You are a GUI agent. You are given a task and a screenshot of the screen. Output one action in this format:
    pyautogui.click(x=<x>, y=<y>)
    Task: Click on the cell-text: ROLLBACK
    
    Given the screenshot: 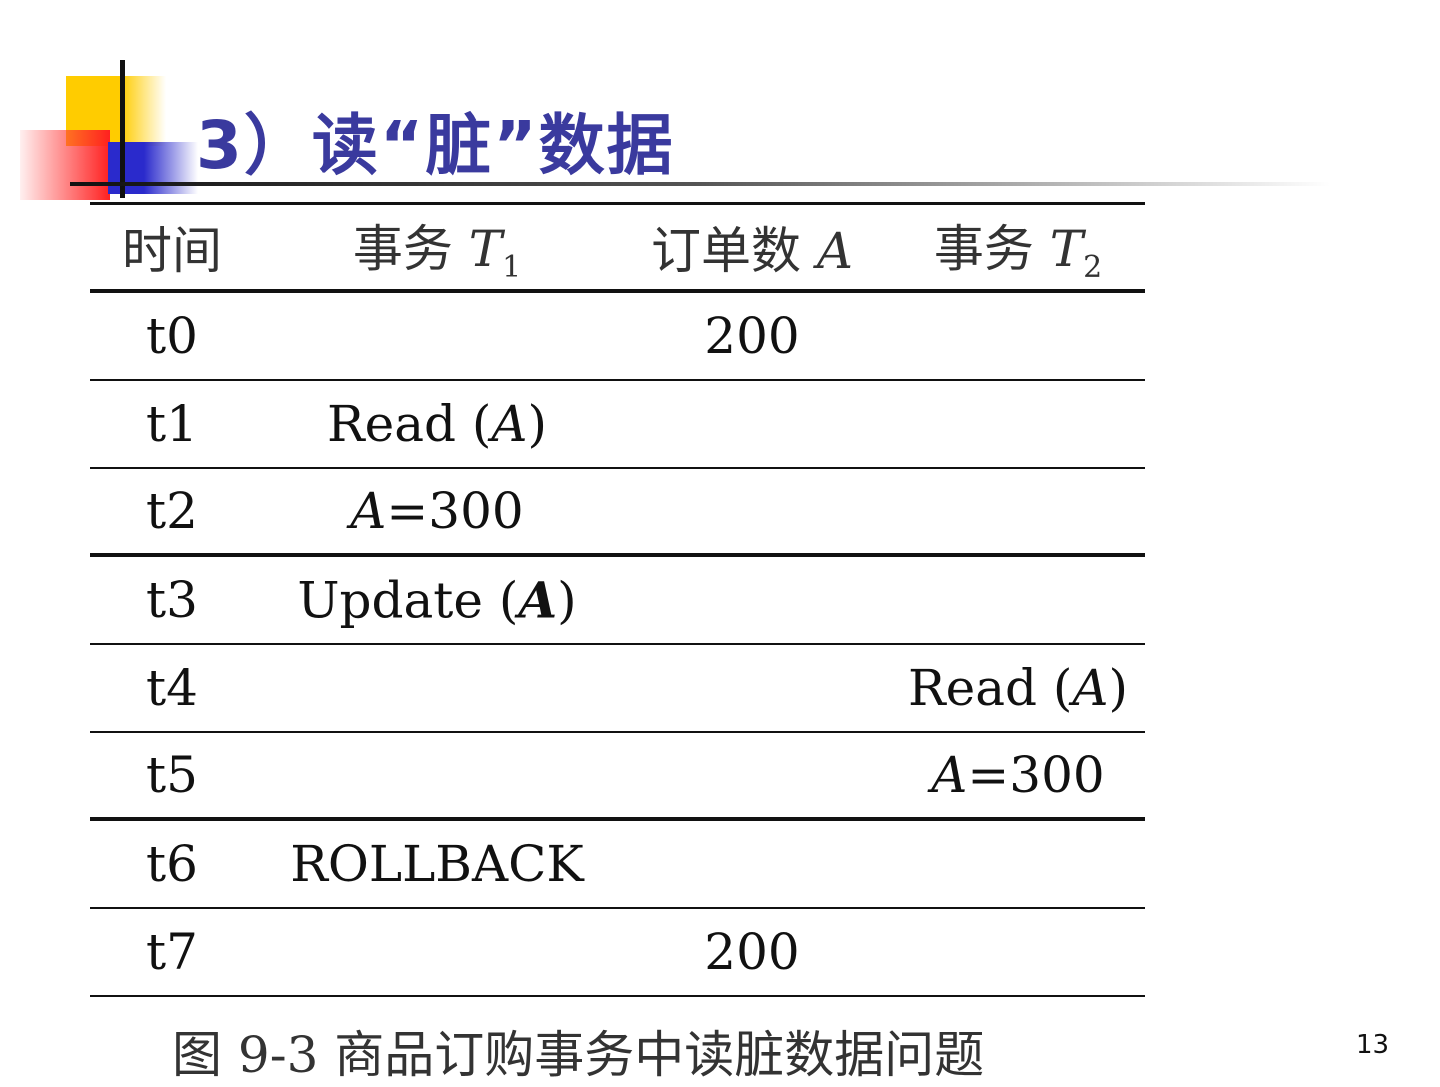 What is the action you would take?
    pyautogui.click(x=437, y=864)
    